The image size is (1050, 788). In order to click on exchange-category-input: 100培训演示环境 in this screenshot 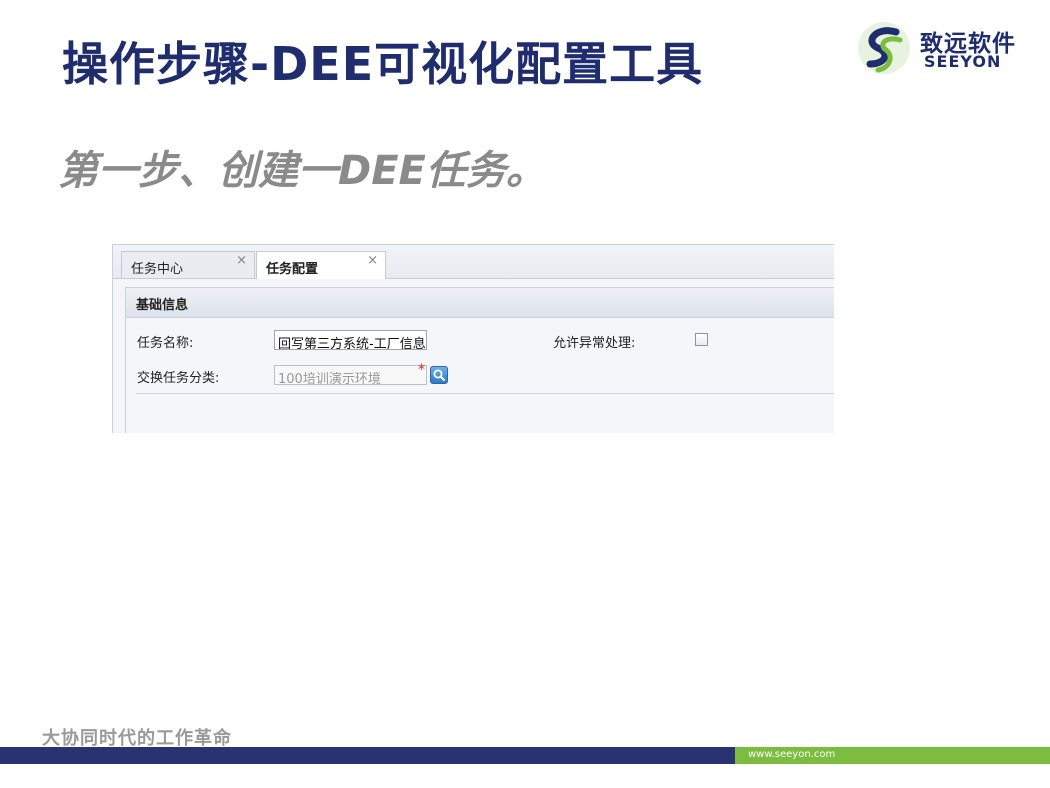, I will do `click(350, 375)`.